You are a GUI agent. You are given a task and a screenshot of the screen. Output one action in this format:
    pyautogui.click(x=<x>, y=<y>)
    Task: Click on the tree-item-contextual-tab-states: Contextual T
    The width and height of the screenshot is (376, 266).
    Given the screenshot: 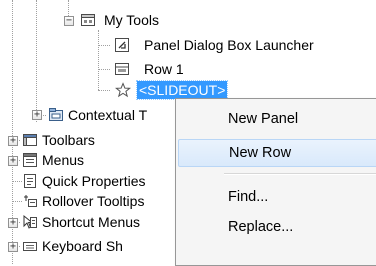 What is the action you would take?
    pyautogui.click(x=107, y=115)
    